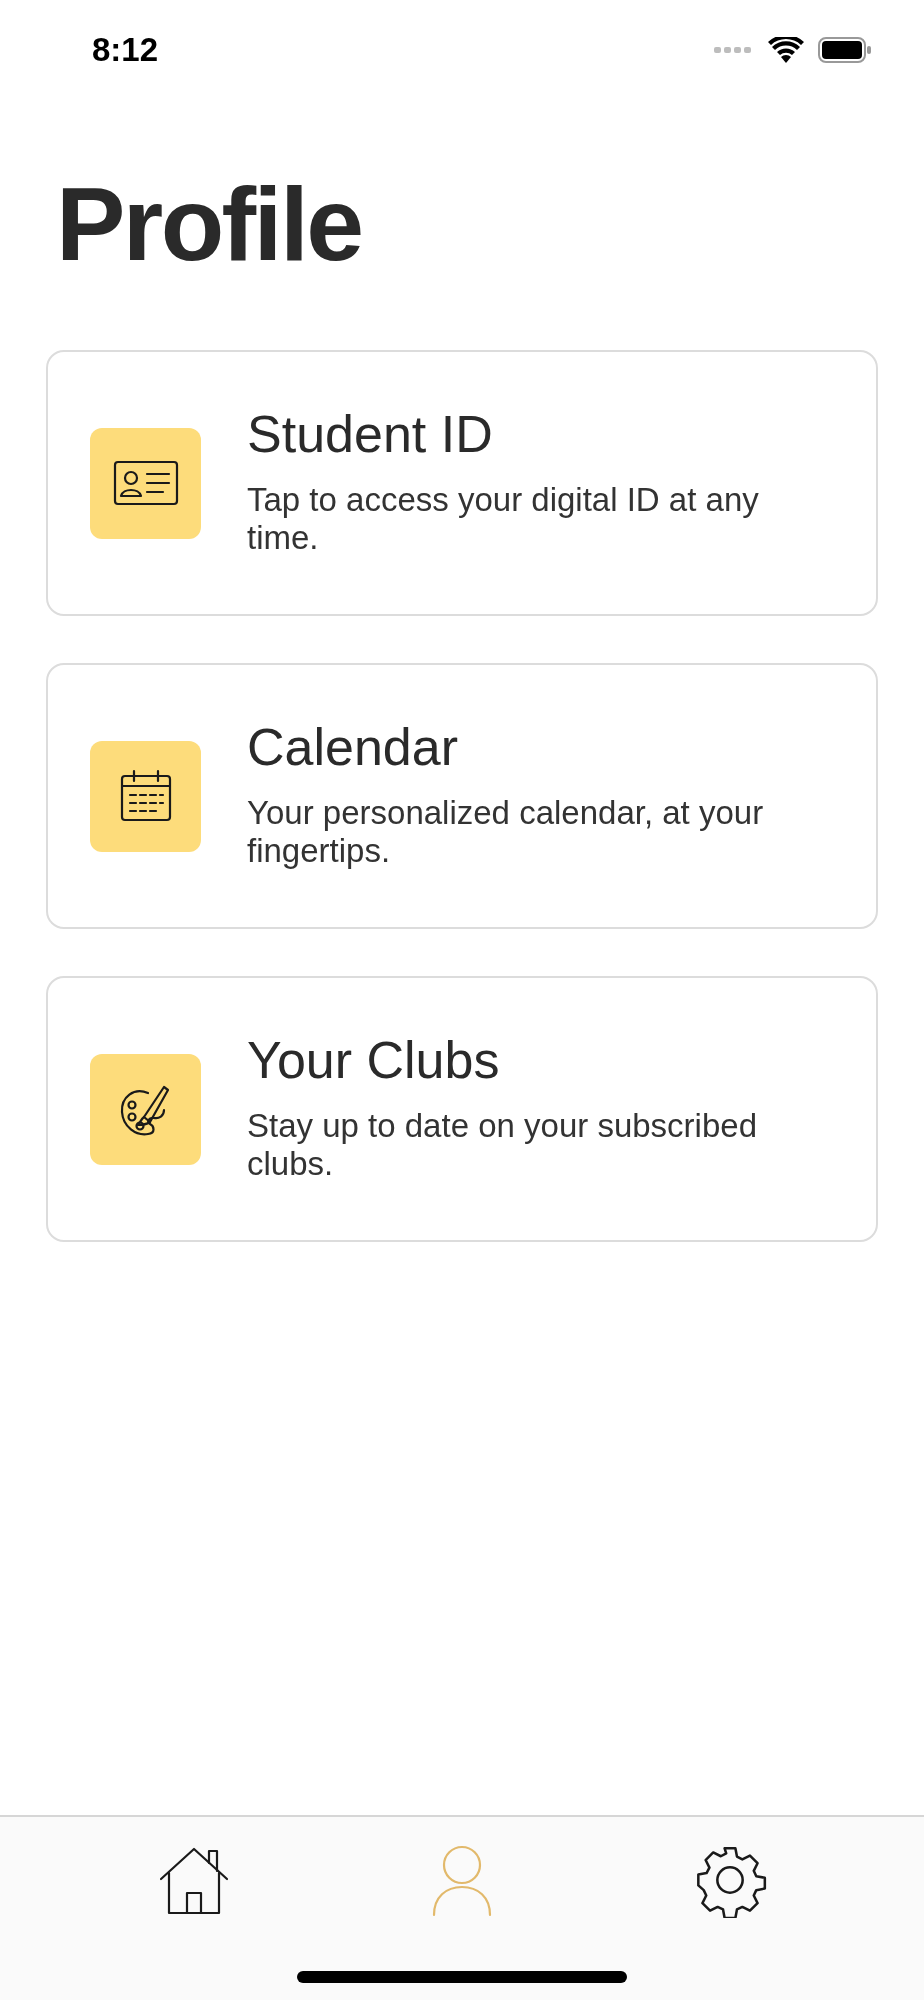 This screenshot has height=2000, width=924. I want to click on profile-card: Your Clubs Stay up to date on your subscribed clubs., so click(462, 1109).